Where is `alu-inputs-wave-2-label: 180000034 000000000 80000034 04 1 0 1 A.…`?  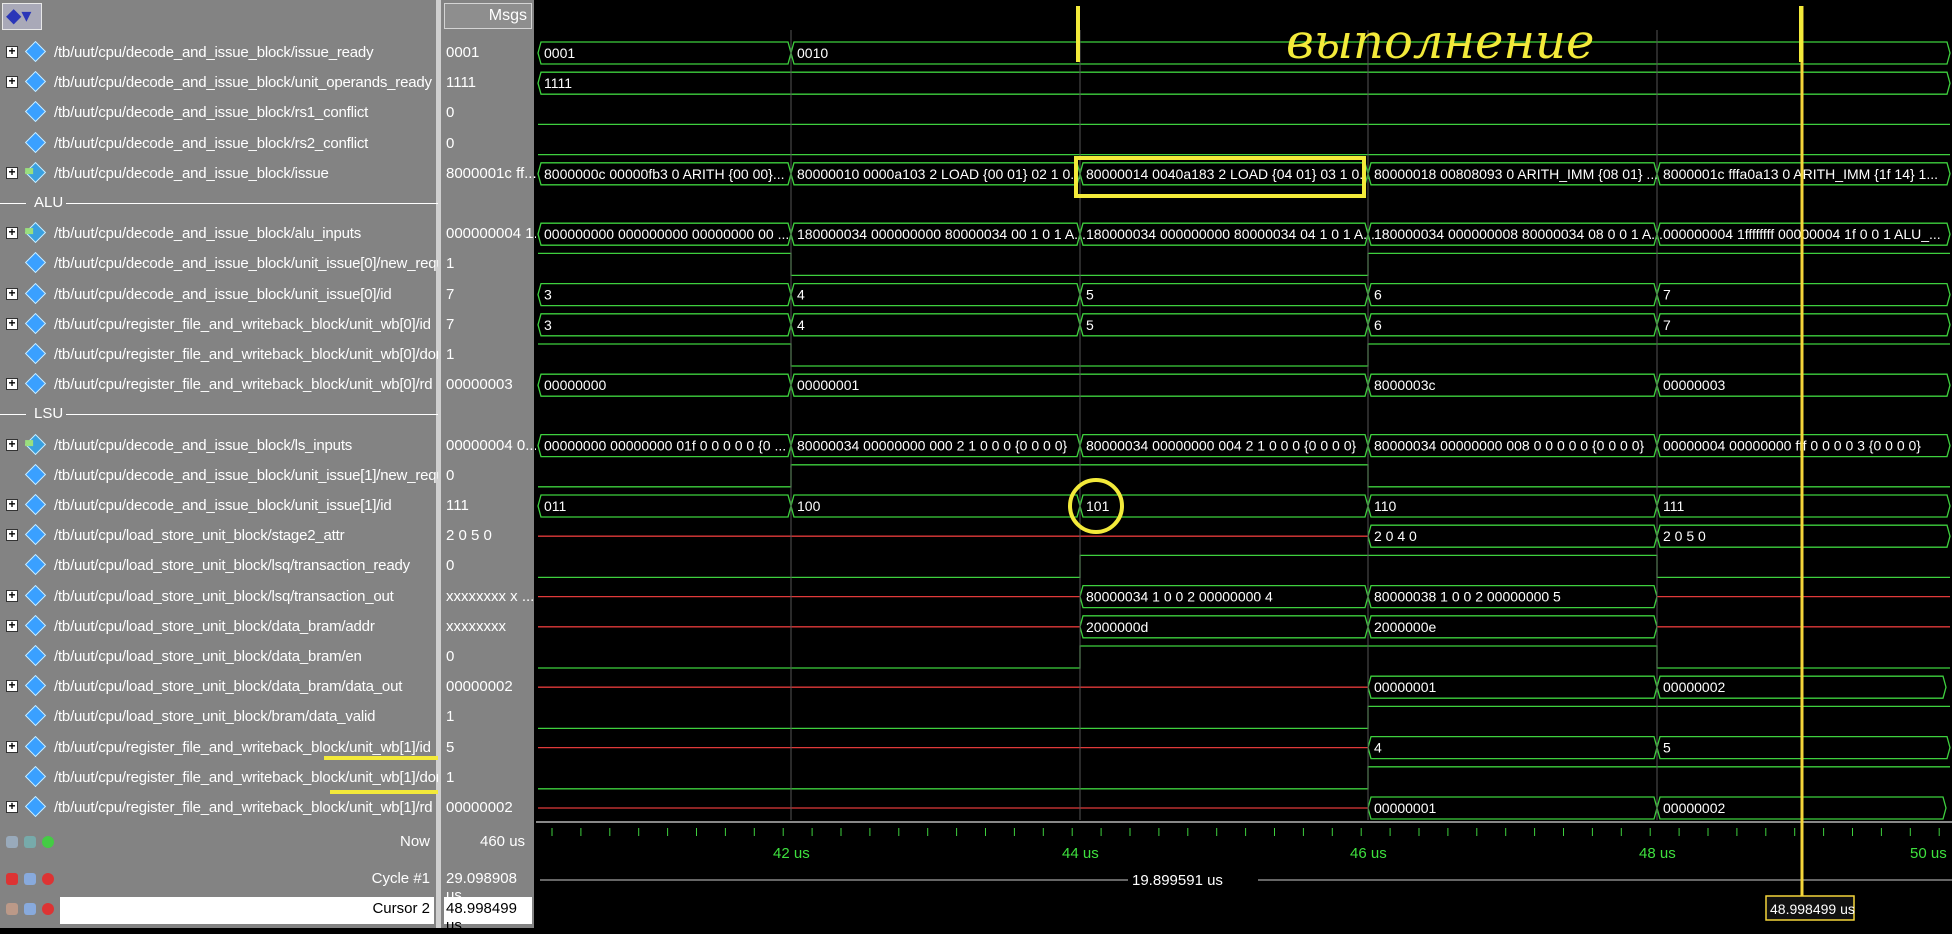 alu-inputs-wave-2-label: 180000034 000000000 80000034 04 1 0 1 A.… is located at coordinates (1230, 234).